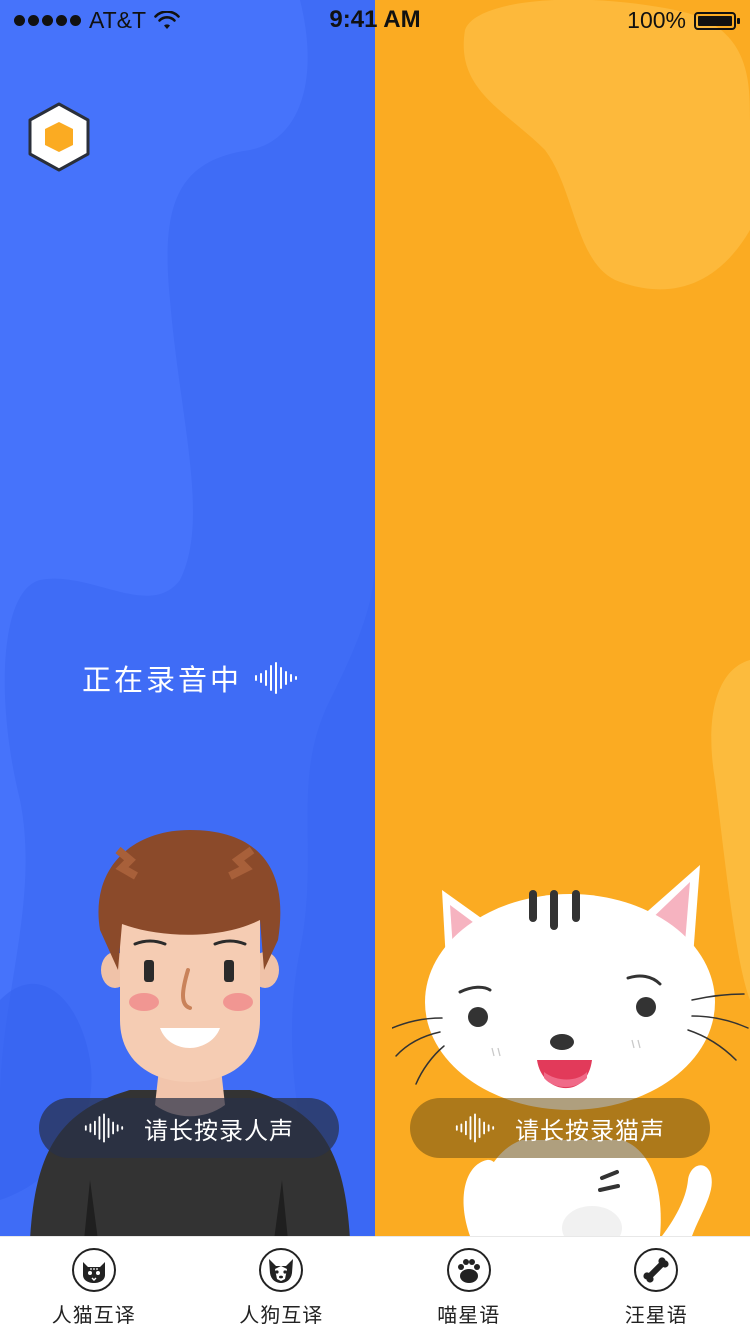 The height and width of the screenshot is (1335, 750). I want to click on tab-human-dog: 人狗互译, so click(282, 1286).